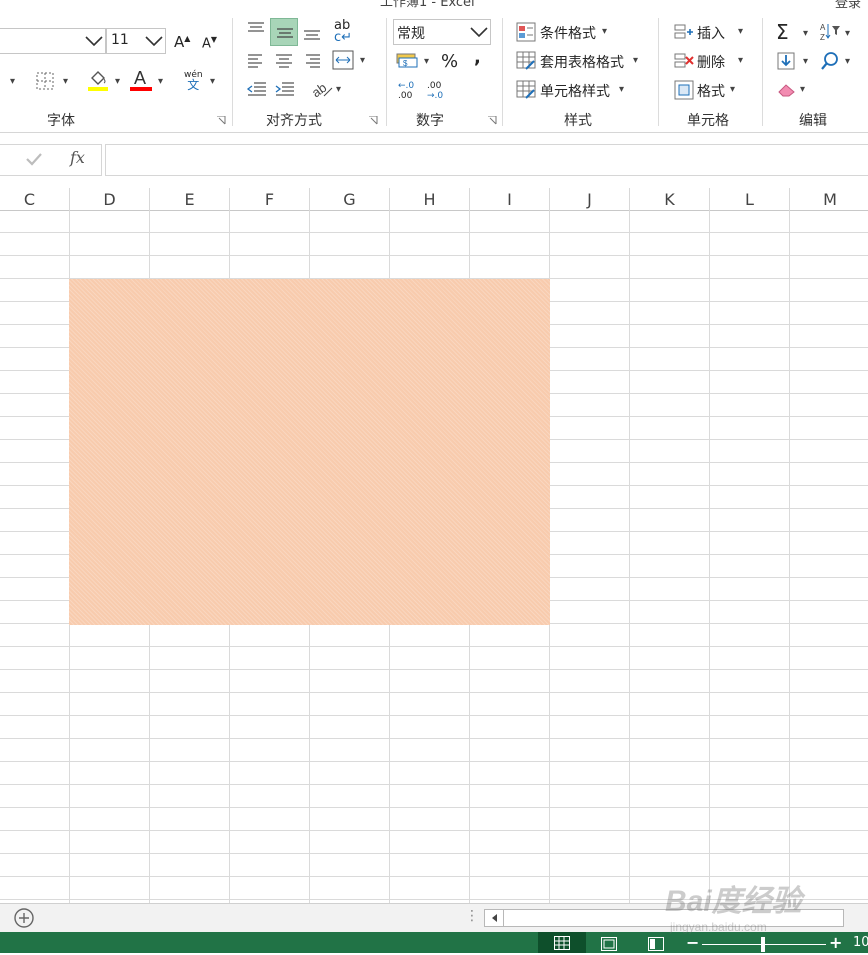  Describe the element at coordinates (136, 41) in the screenshot. I see `font-size-combo: 11` at that location.